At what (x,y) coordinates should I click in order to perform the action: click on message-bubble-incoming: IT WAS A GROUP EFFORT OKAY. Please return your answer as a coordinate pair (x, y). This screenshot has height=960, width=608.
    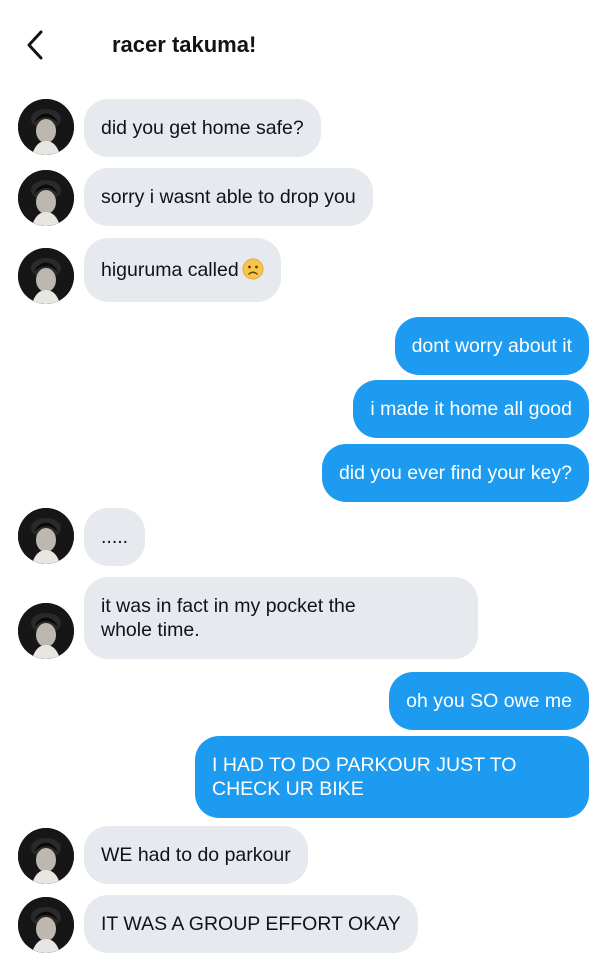
    Looking at the image, I should click on (251, 924).